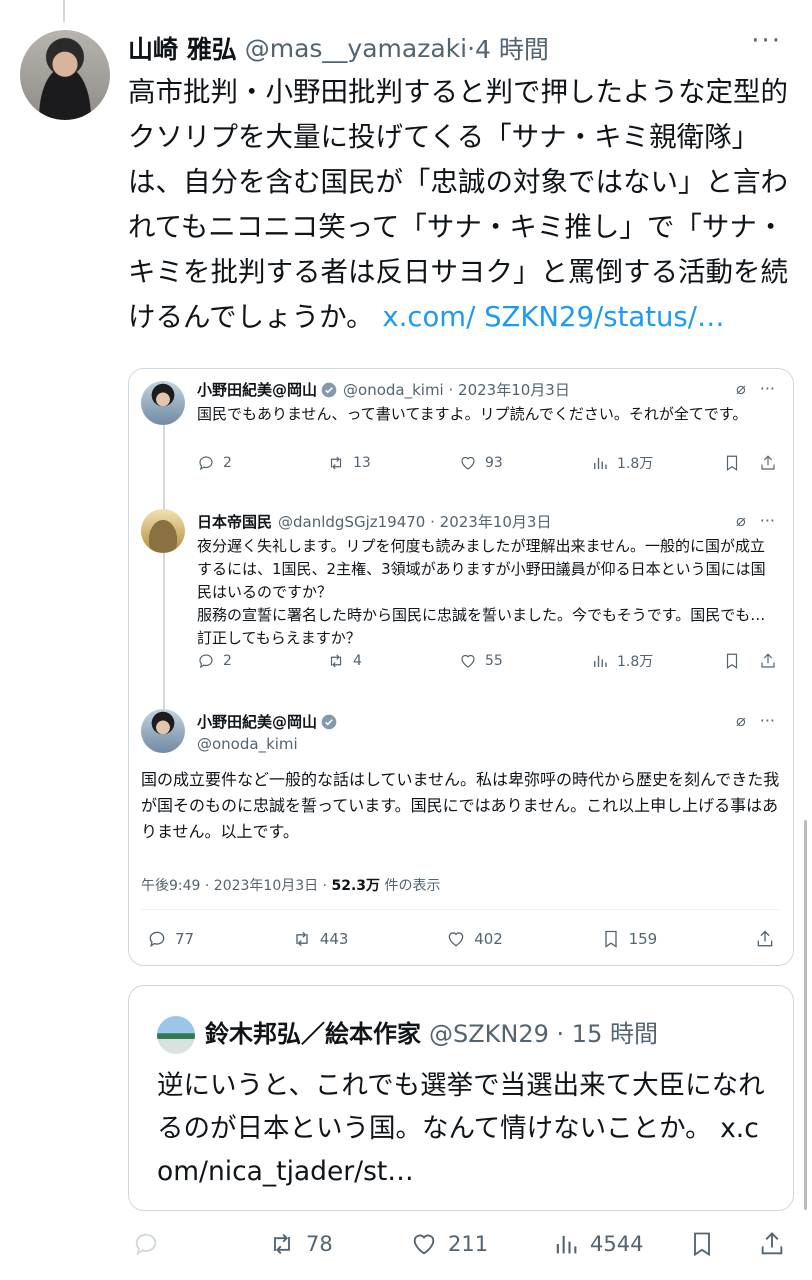 This screenshot has width=812, height=1280. Describe the element at coordinates (356, 48) in the screenshot. I see `author-handle: @mas__yamazaki` at that location.